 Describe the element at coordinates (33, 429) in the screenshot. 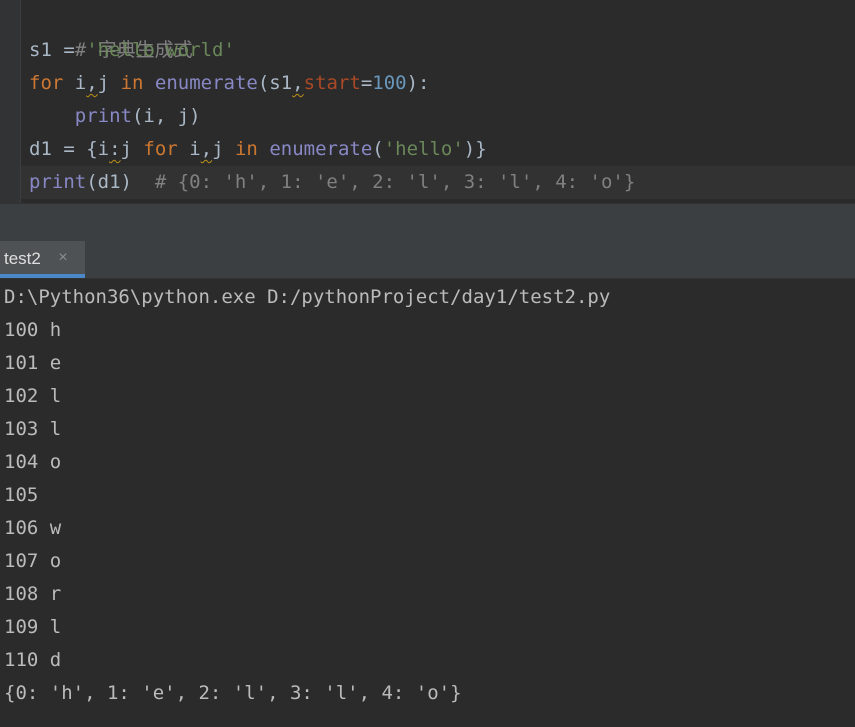

I see `console-line: 103 l` at that location.